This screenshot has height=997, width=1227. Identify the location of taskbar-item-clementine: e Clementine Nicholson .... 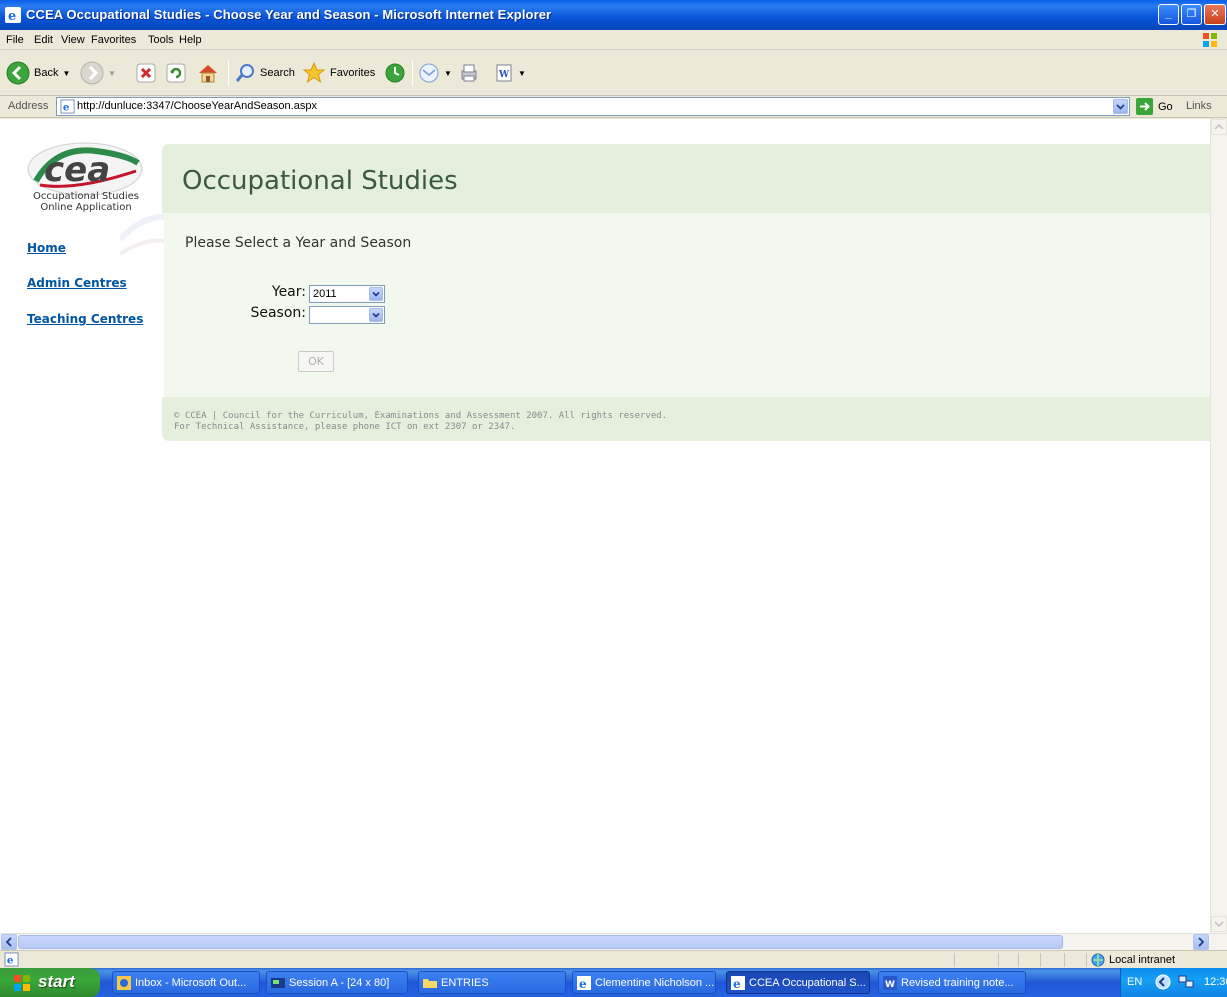
(644, 982).